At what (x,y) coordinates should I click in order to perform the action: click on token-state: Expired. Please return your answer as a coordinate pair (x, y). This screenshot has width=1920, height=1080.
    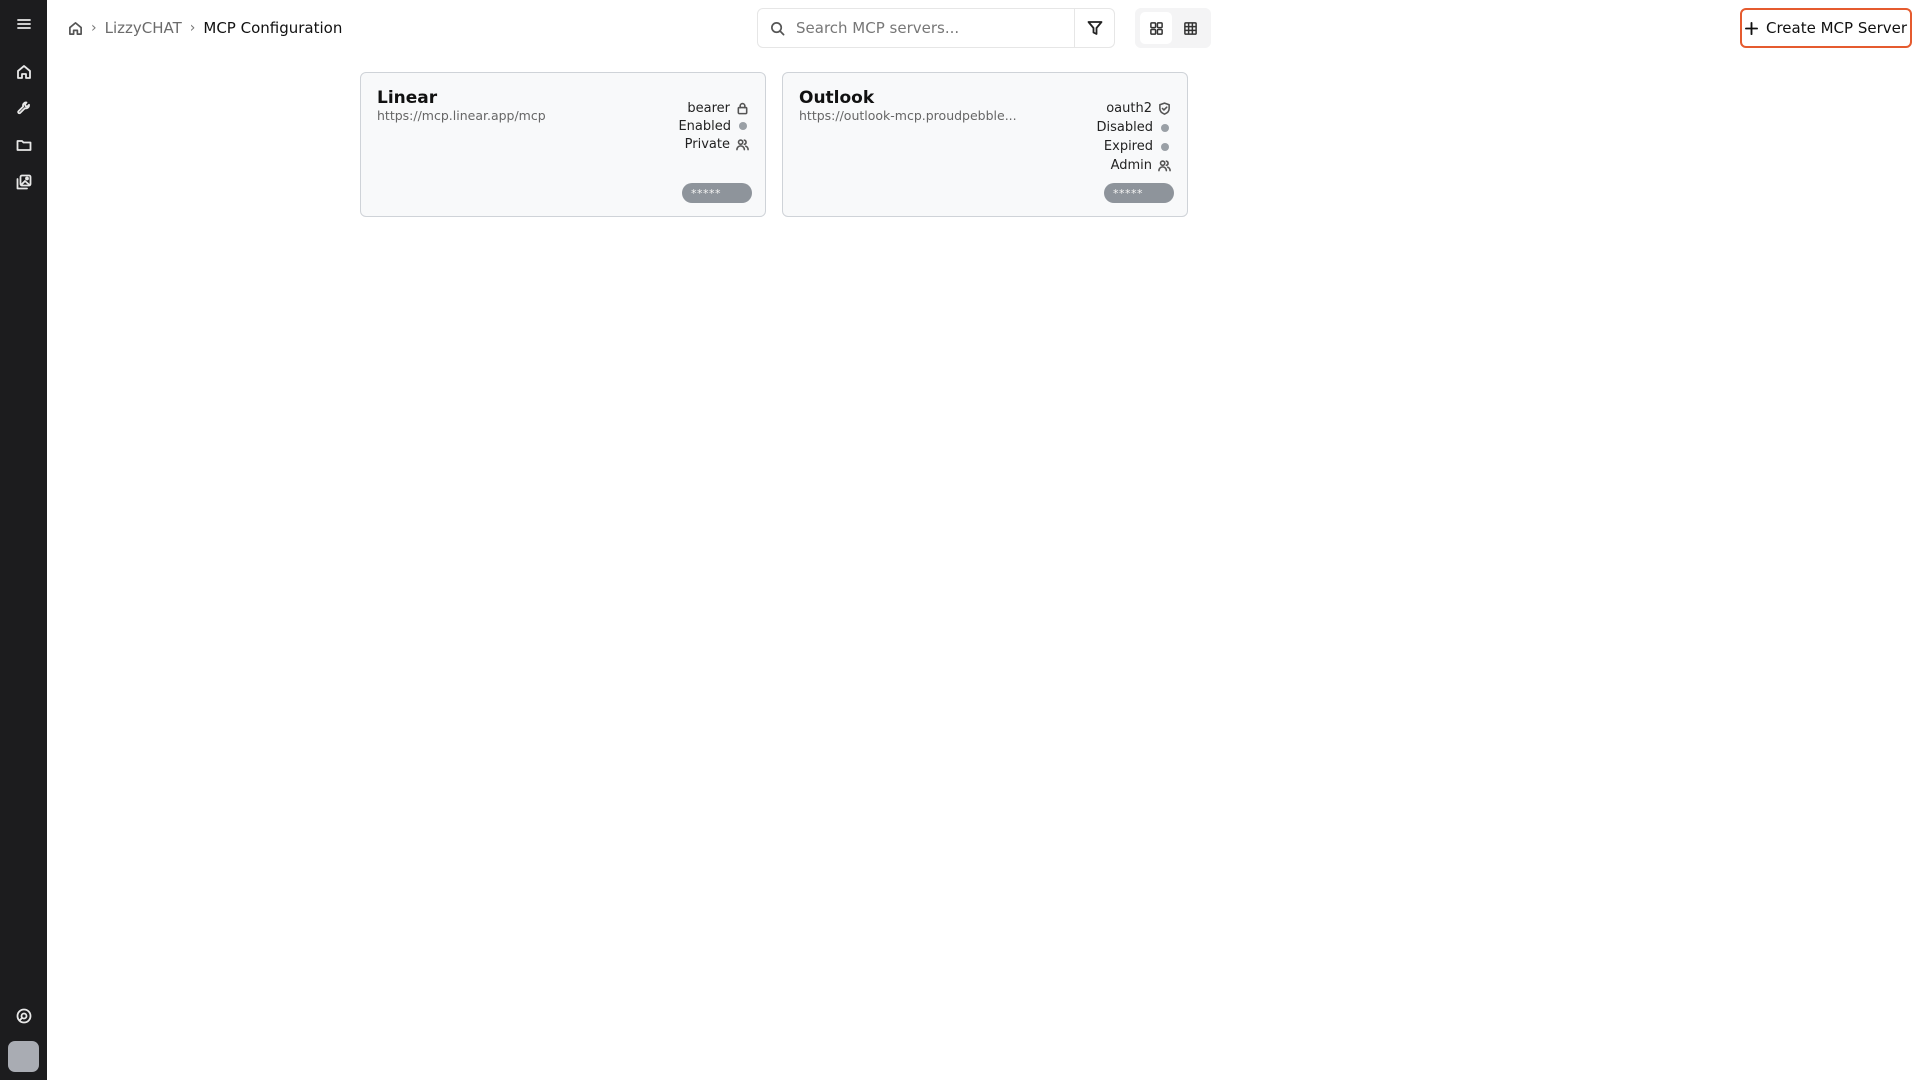
    Looking at the image, I should click on (1137, 146).